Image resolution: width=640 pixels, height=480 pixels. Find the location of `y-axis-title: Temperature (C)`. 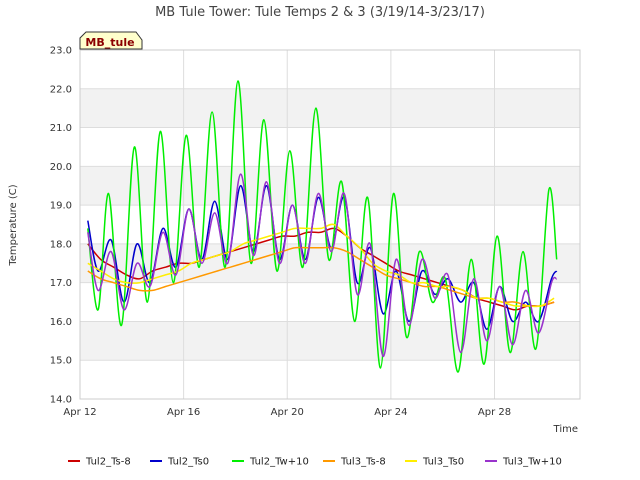

y-axis-title: Temperature (C) is located at coordinates (13, 225).